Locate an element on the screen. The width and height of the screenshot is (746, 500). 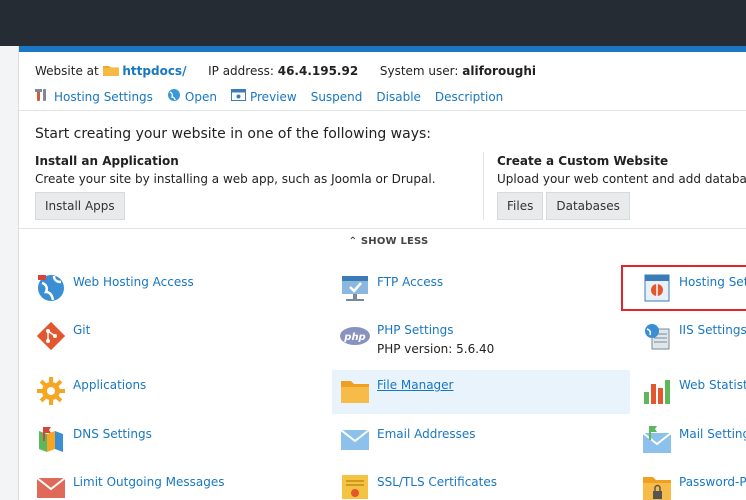
svg-text: php is located at coordinates (354, 337).